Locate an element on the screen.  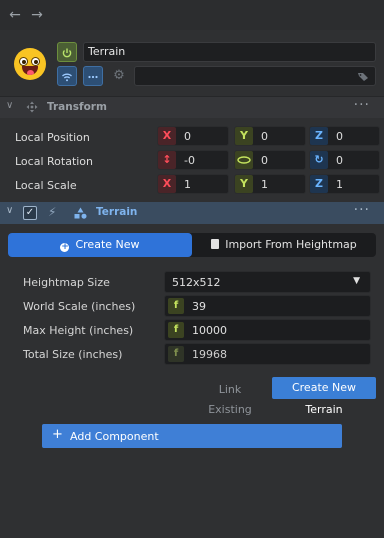
terrain-shapes-icon is located at coordinates (80, 214).